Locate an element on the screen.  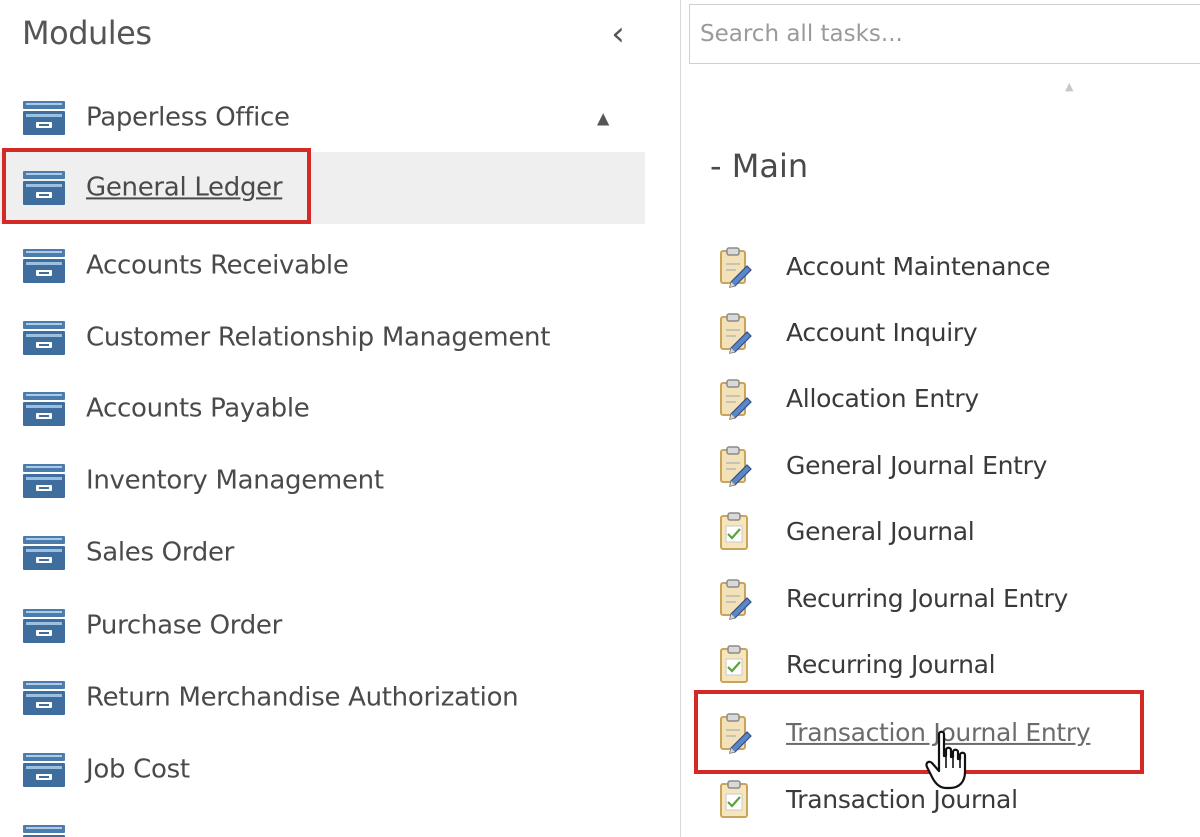
task-label: Account Maintenance is located at coordinates (918, 266).